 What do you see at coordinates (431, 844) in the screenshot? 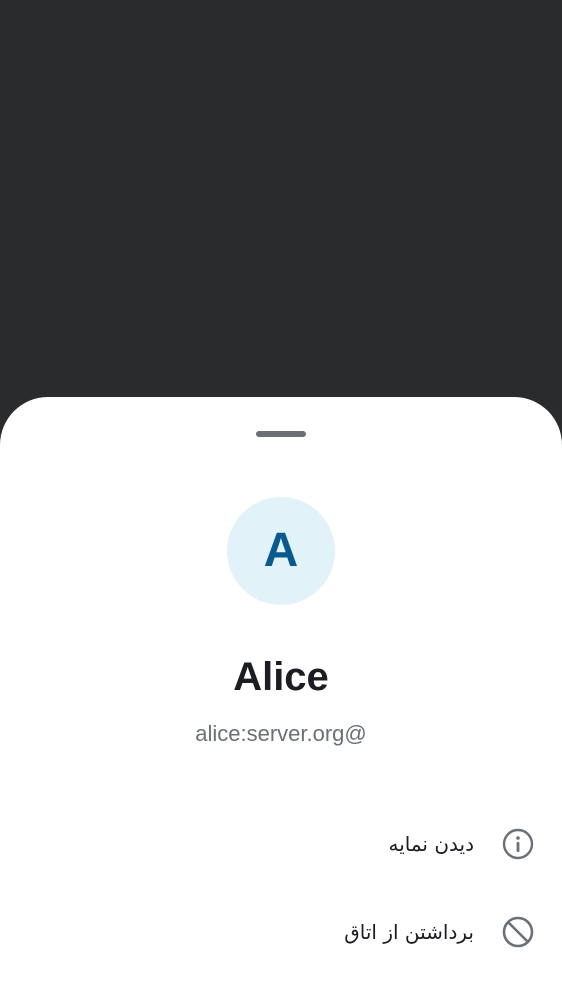
I see `view-profile-label: دیدن نمایه` at bounding box center [431, 844].